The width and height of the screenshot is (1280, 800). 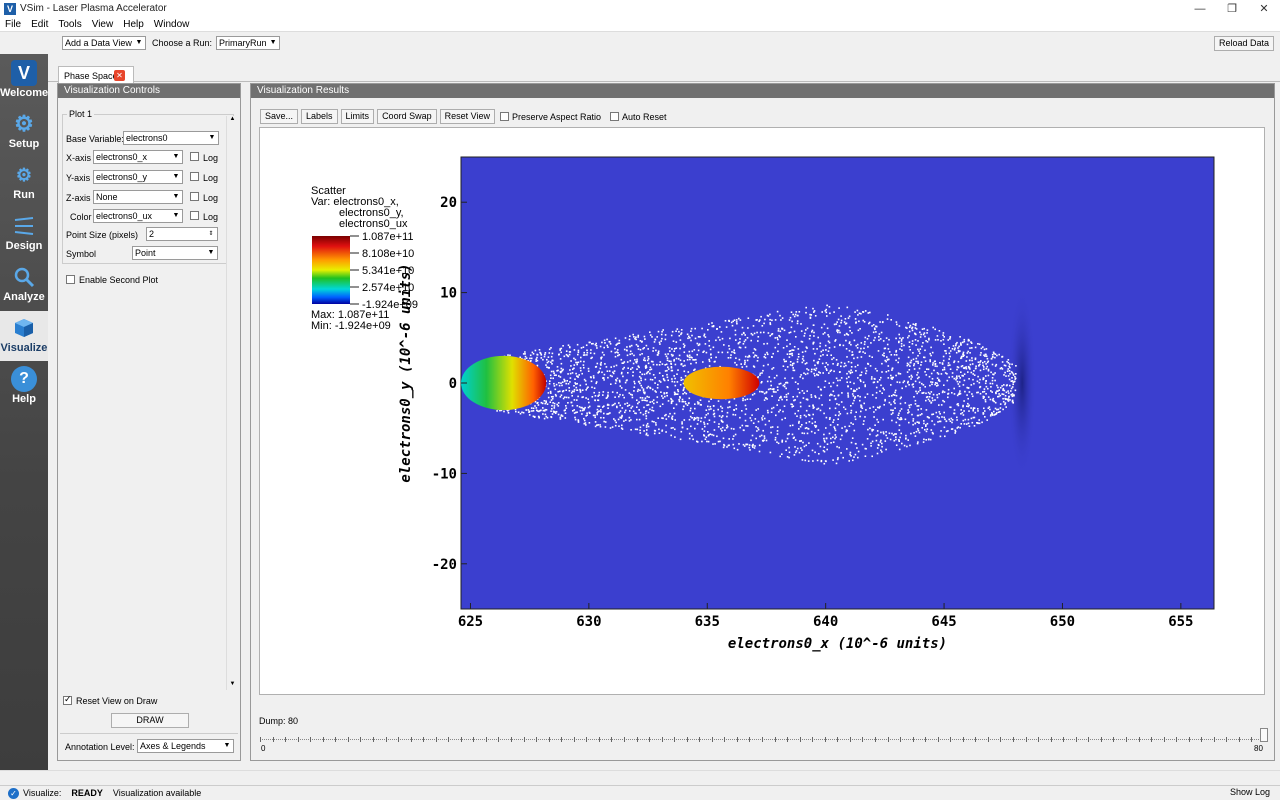 What do you see at coordinates (357, 116) in the screenshot?
I see `limits-button: Limits` at bounding box center [357, 116].